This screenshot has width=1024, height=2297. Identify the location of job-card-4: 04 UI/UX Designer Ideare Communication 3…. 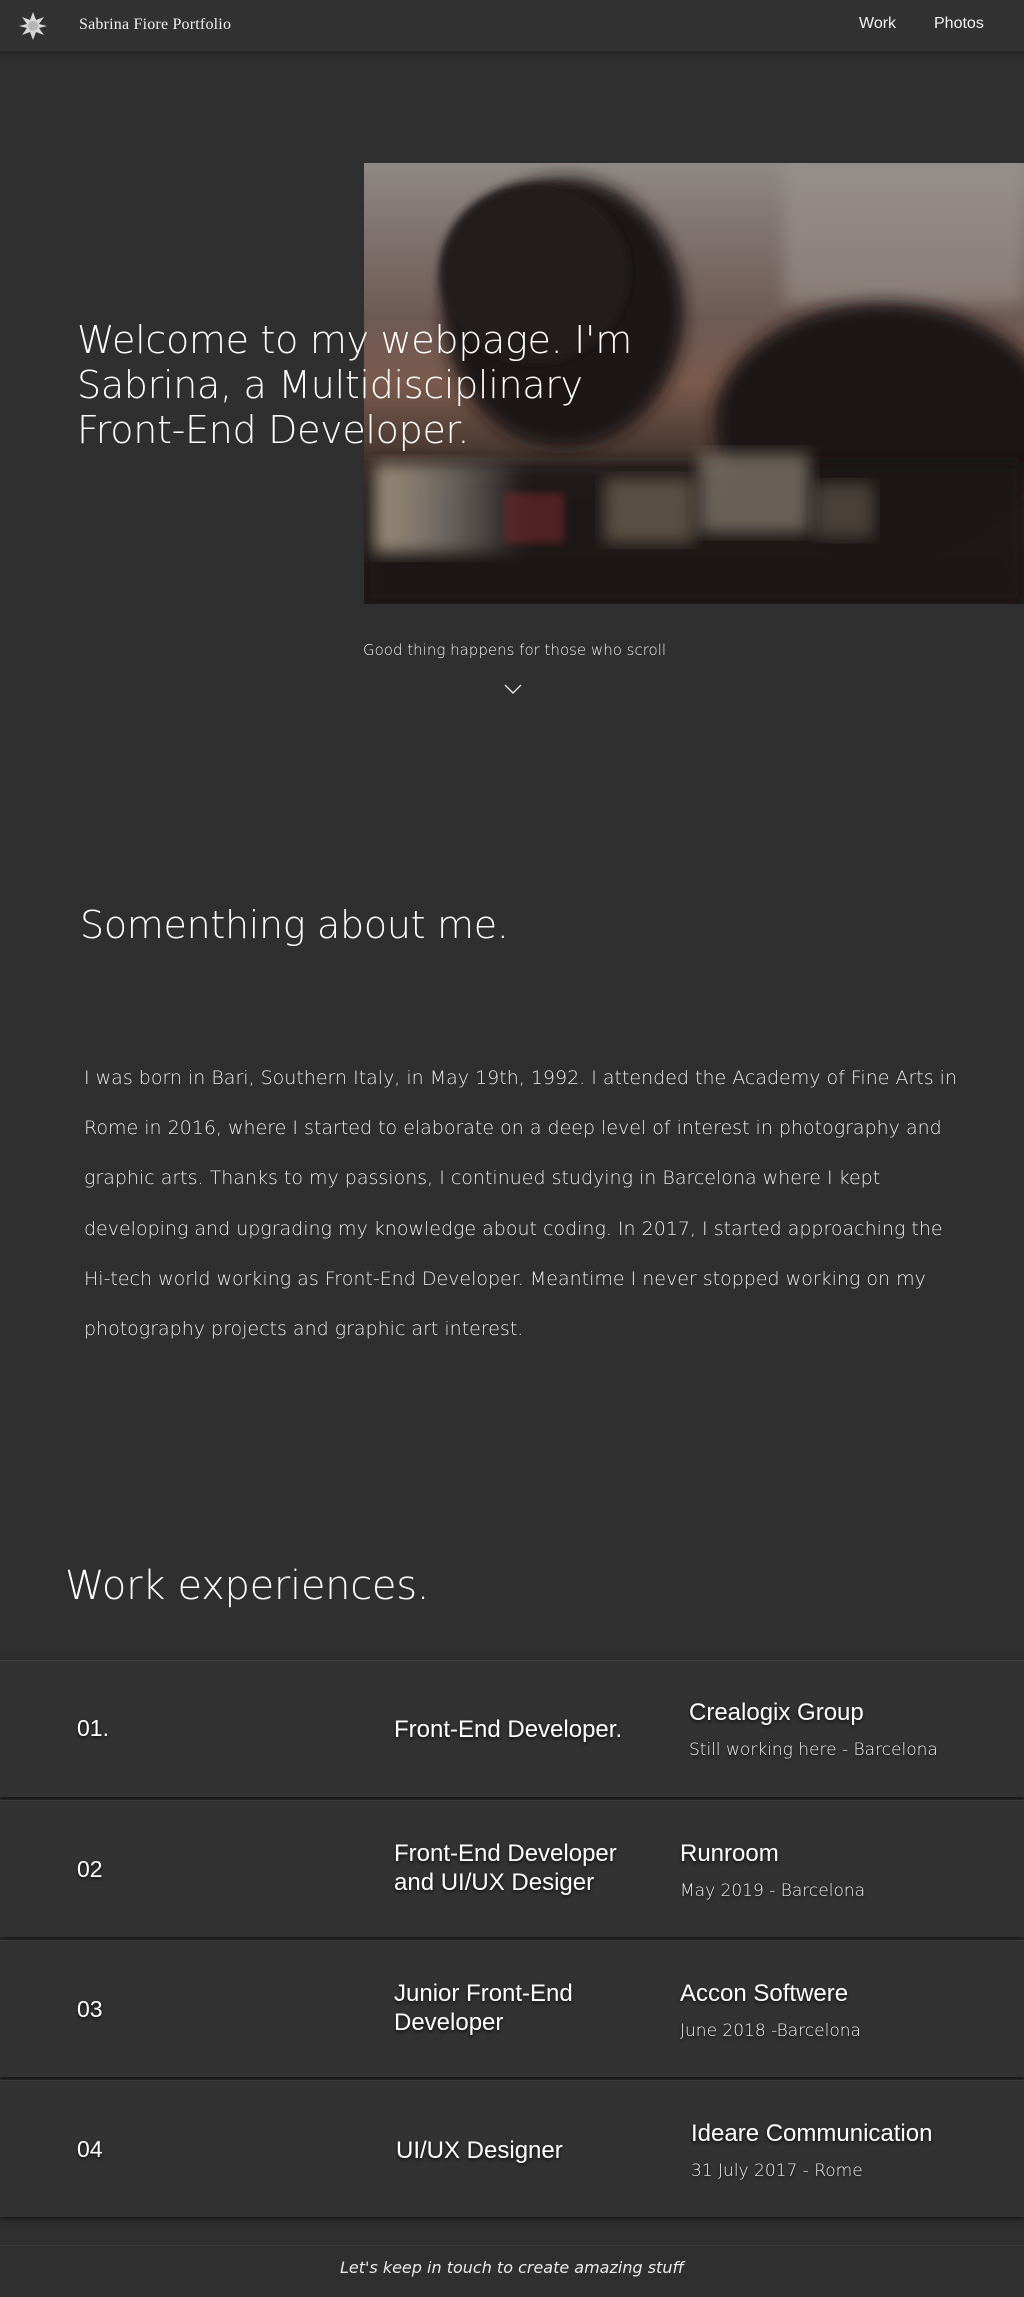
(512, 2148).